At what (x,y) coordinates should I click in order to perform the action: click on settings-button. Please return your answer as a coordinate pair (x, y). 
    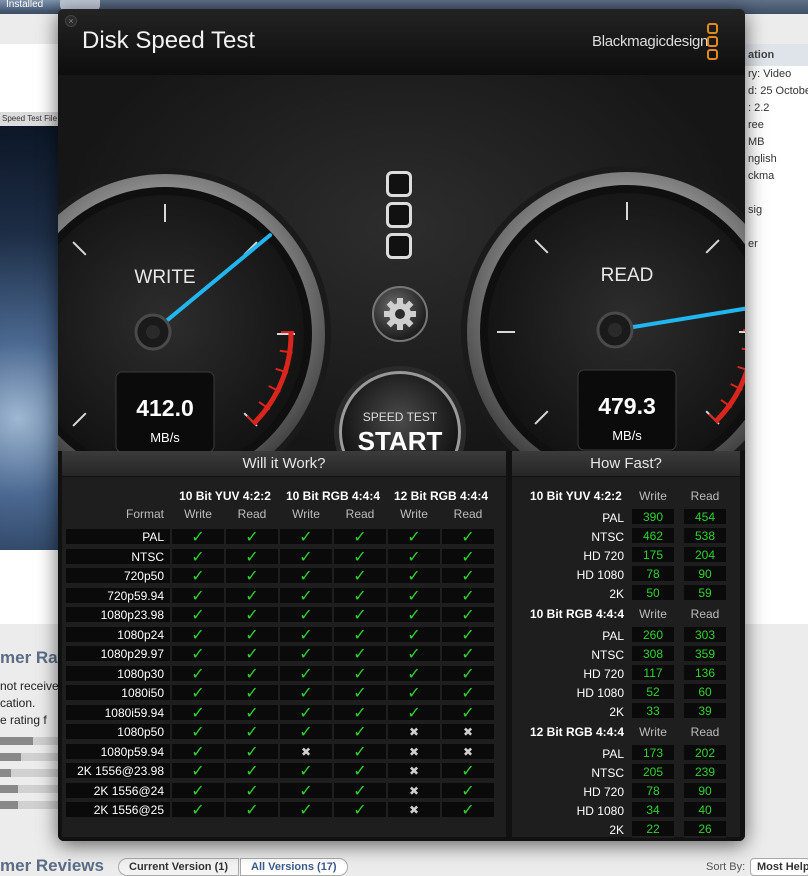
    Looking at the image, I should click on (400, 314).